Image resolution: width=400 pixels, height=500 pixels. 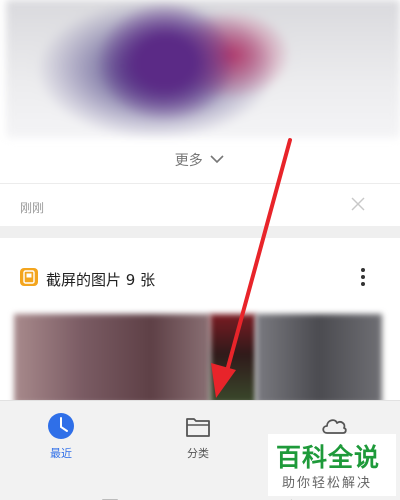 What do you see at coordinates (61, 426) in the screenshot?
I see `clock-icon` at bounding box center [61, 426].